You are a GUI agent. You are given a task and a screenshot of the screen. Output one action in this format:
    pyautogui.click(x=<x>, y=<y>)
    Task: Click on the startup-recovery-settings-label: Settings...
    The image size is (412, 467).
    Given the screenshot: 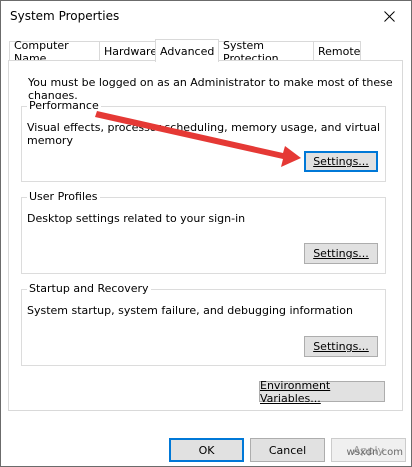 What is the action you would take?
    pyautogui.click(x=341, y=346)
    